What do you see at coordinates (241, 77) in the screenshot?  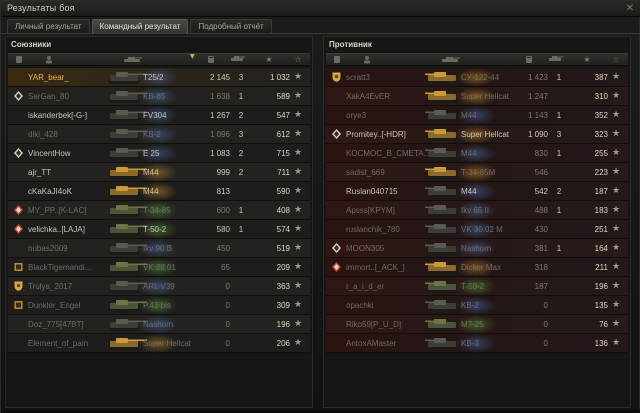 I see `kills-value: 3` at bounding box center [241, 77].